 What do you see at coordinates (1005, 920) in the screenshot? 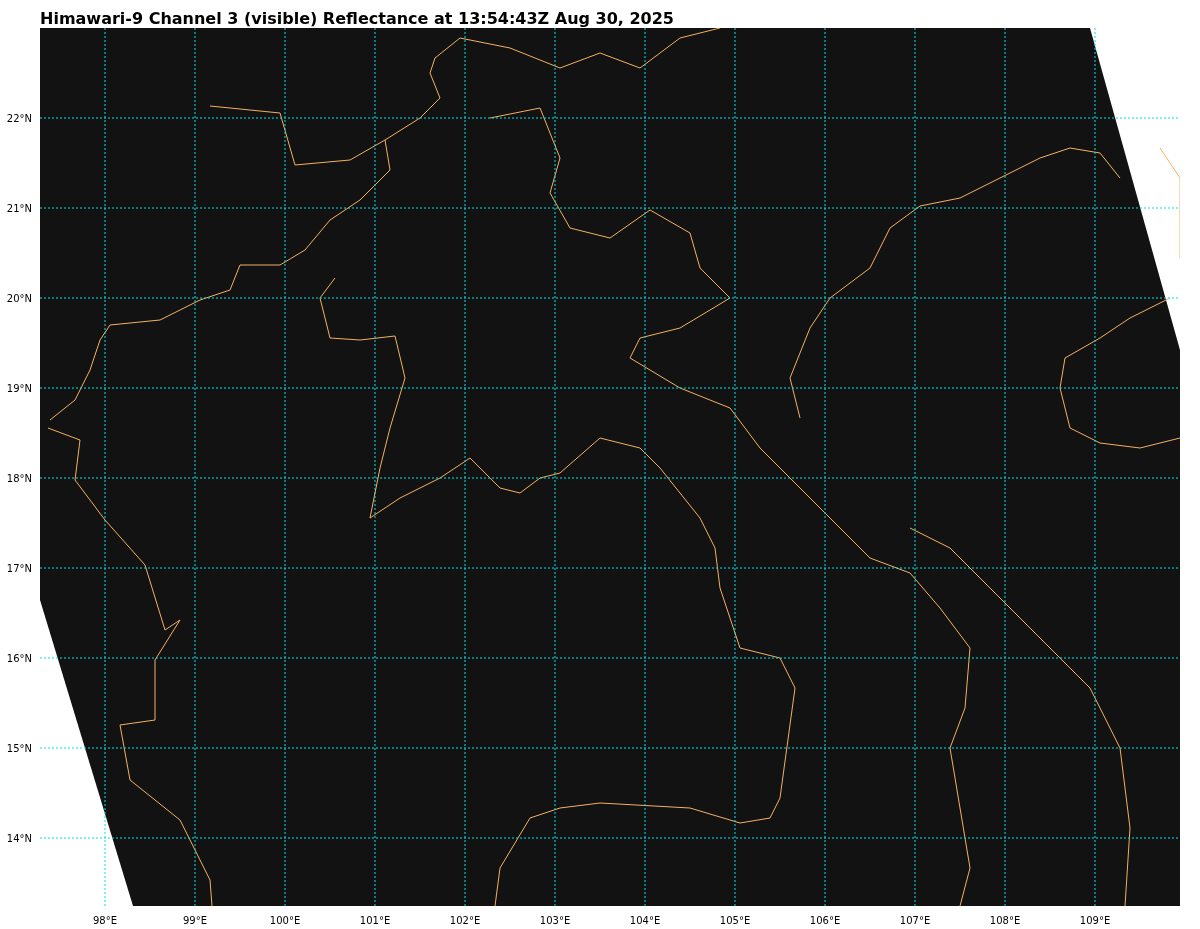
I see `longitude-label: 108°E` at bounding box center [1005, 920].